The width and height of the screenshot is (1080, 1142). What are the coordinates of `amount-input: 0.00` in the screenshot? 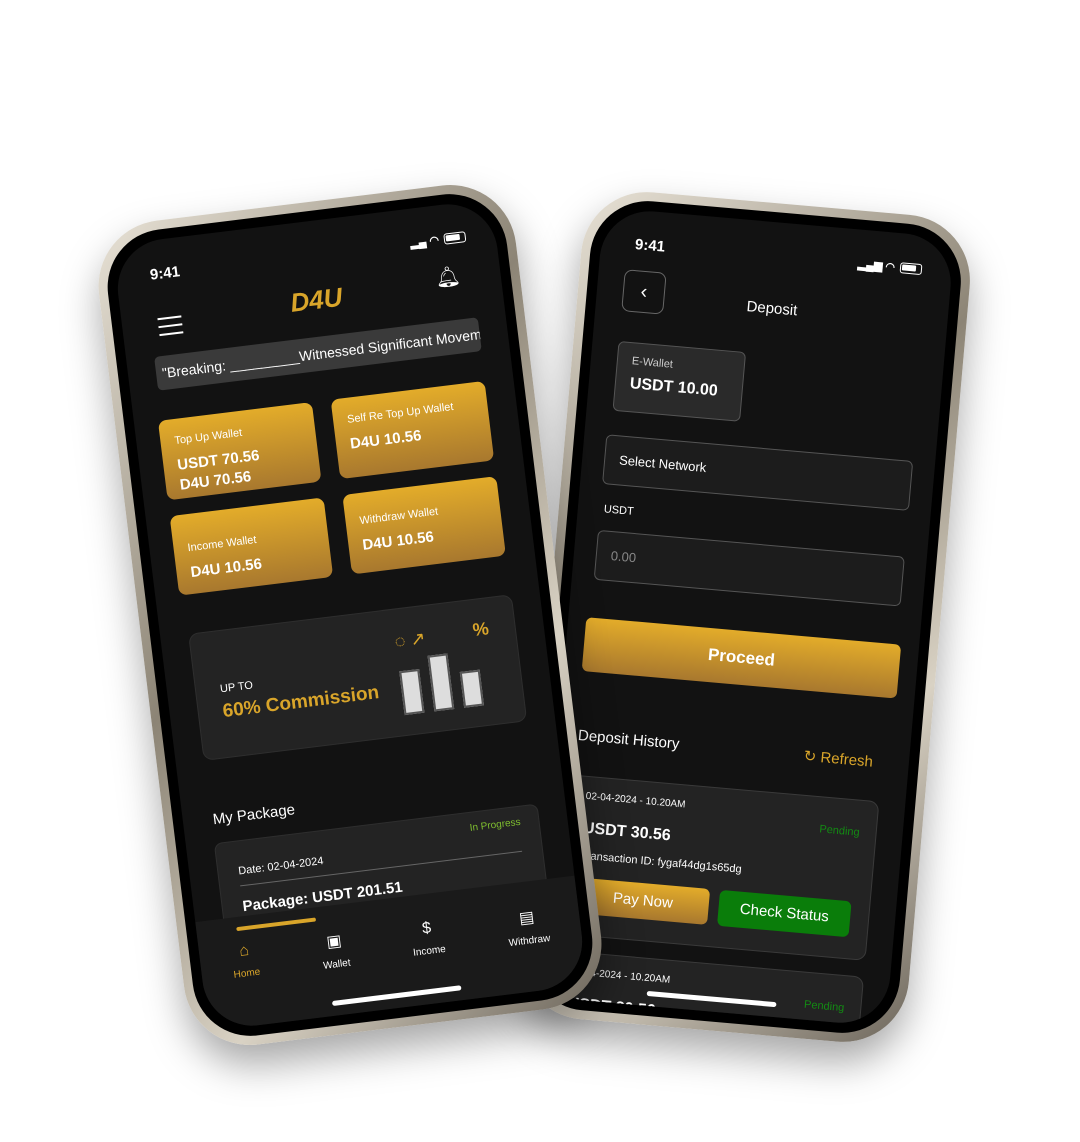 It's located at (749, 568).